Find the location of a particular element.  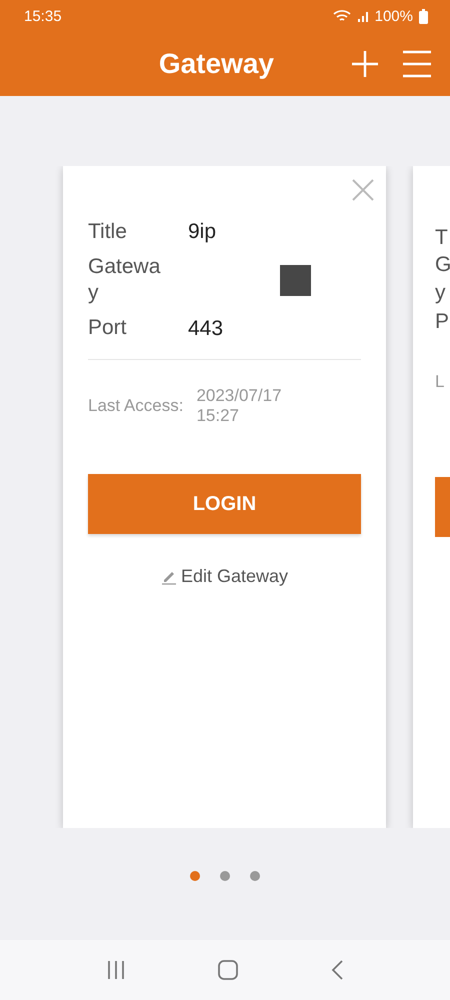

wifi-icon is located at coordinates (341, 16).